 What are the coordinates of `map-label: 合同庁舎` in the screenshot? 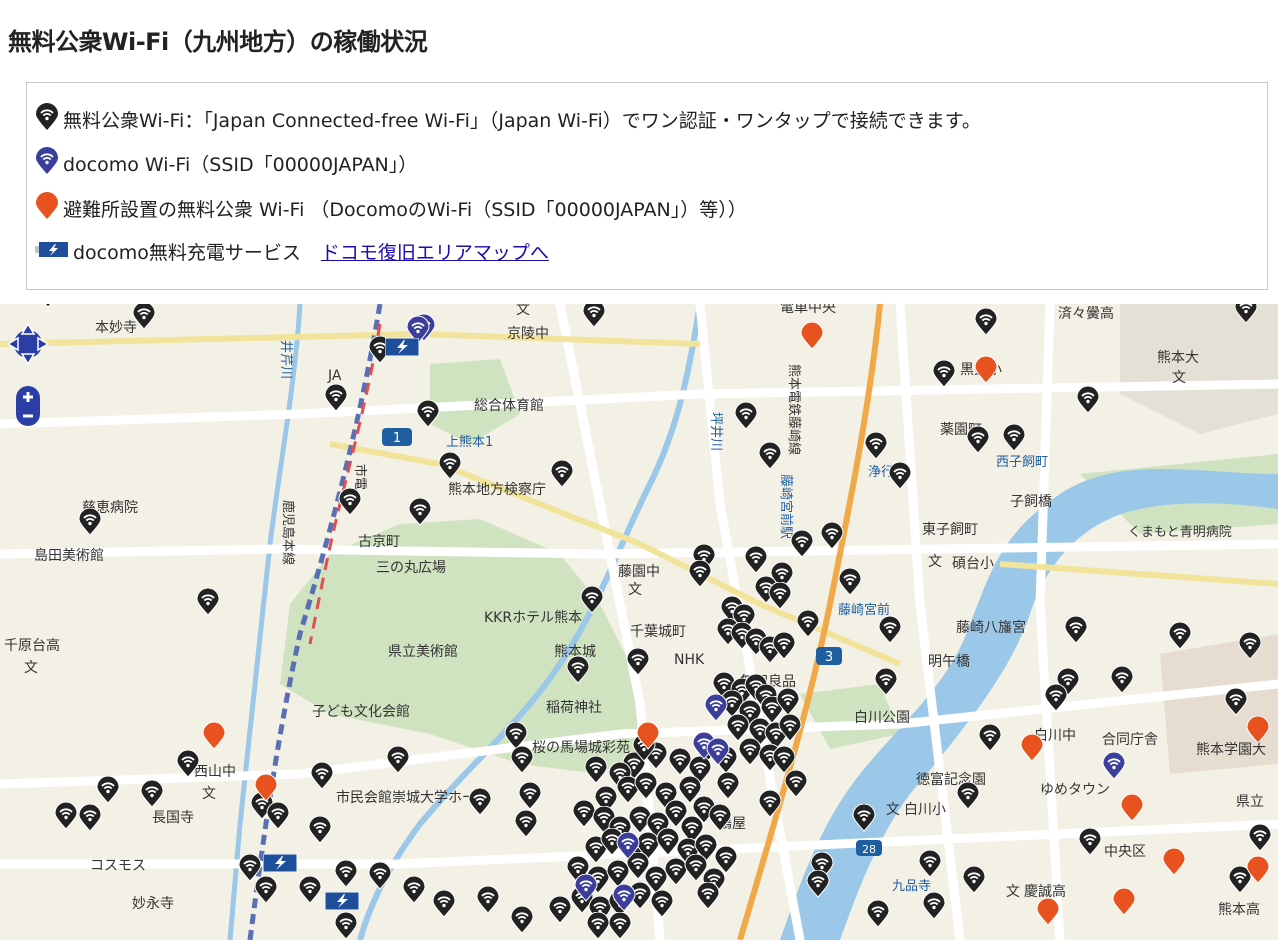 It's located at (1130, 740).